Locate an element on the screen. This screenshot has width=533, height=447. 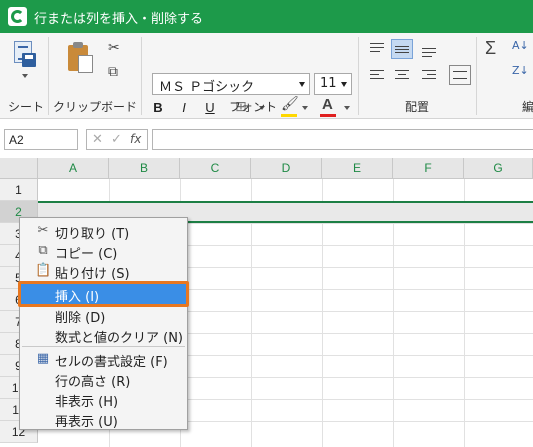
menu-item-paste: 📋 貼り付け (S) is located at coordinates (103, 271).